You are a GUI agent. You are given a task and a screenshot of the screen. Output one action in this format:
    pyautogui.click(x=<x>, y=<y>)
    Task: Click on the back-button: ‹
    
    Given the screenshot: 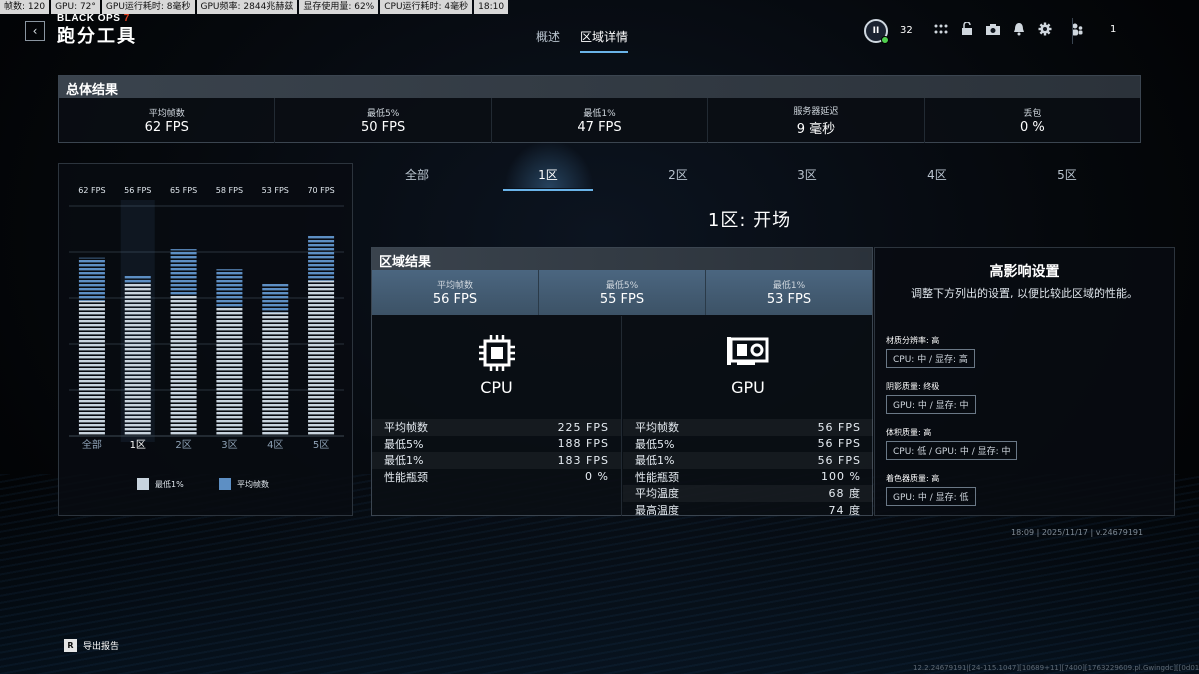 What is the action you would take?
    pyautogui.click(x=35, y=31)
    